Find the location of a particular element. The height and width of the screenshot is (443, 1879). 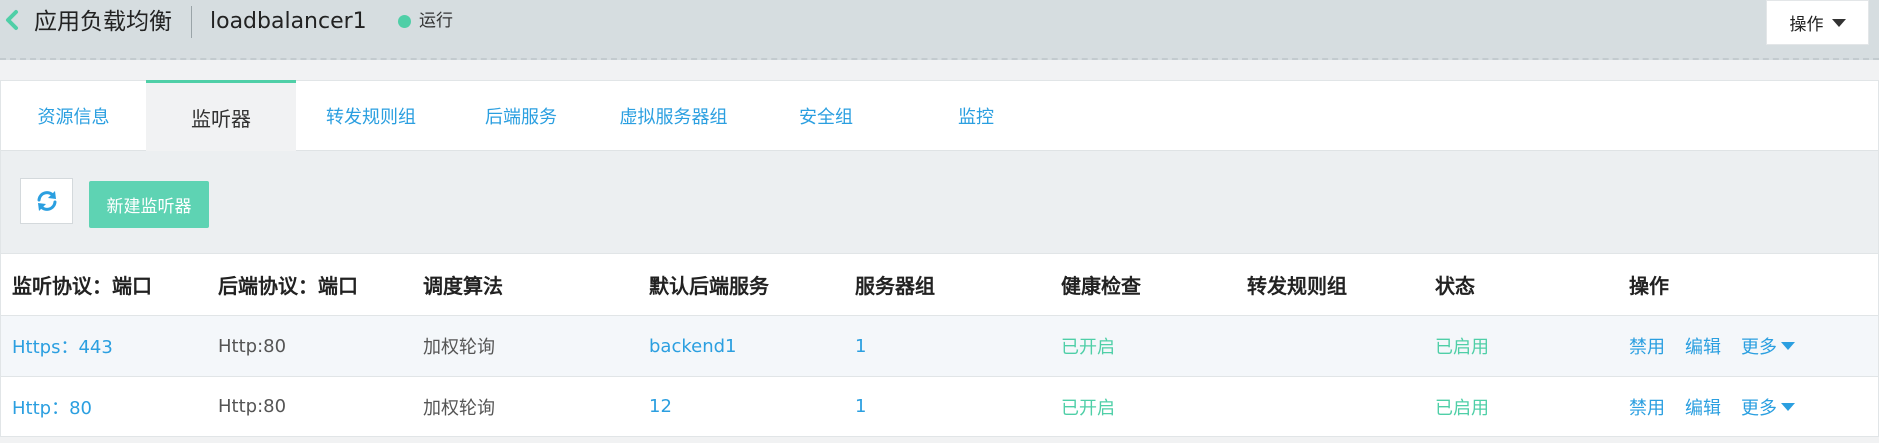

operations-label: 操作 is located at coordinates (1806, 25).